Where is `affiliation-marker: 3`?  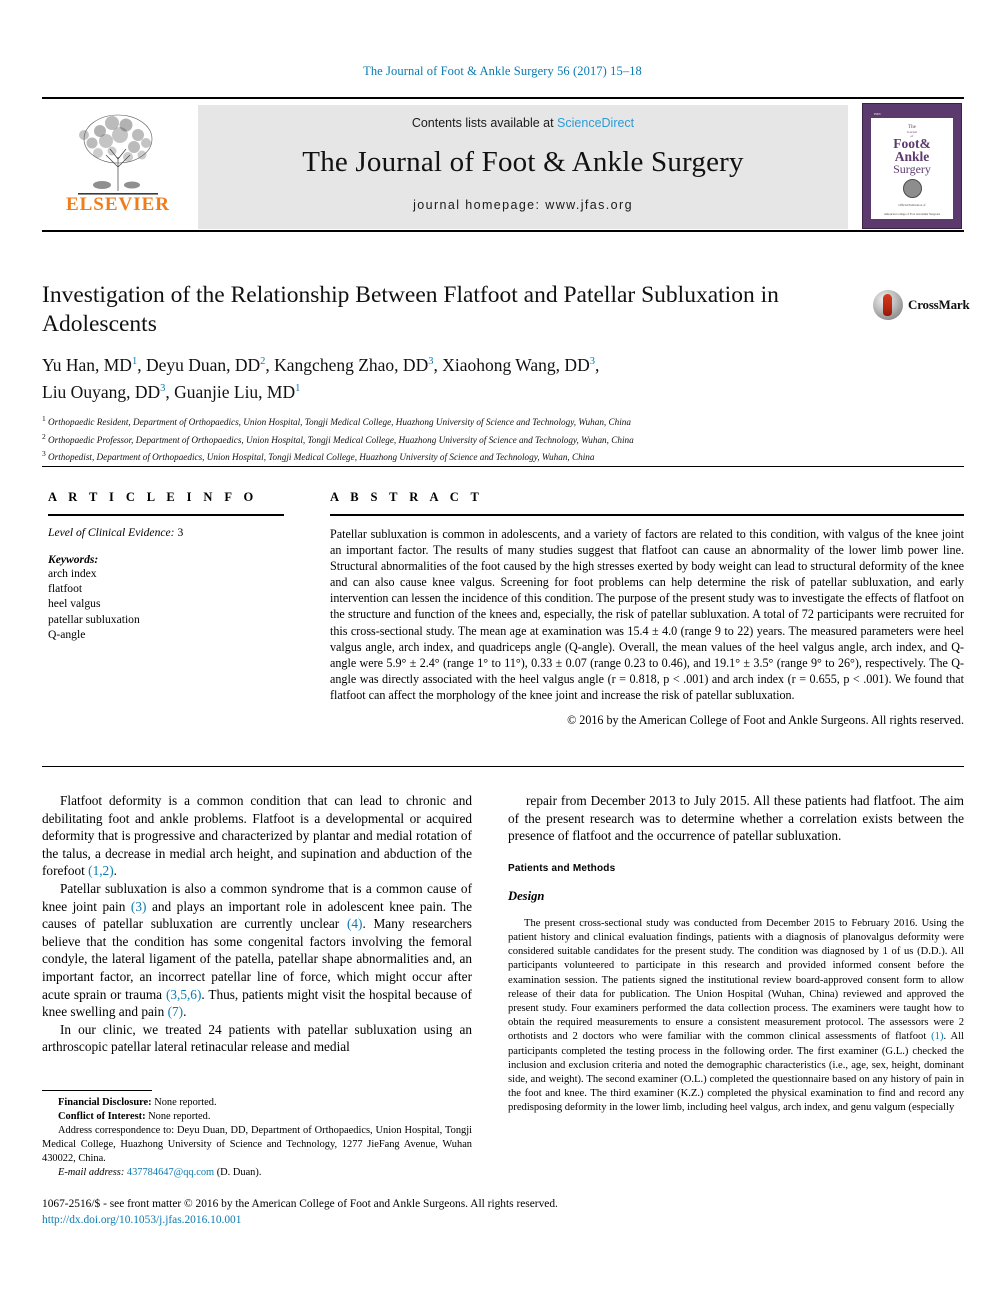 affiliation-marker: 3 is located at coordinates (44, 454).